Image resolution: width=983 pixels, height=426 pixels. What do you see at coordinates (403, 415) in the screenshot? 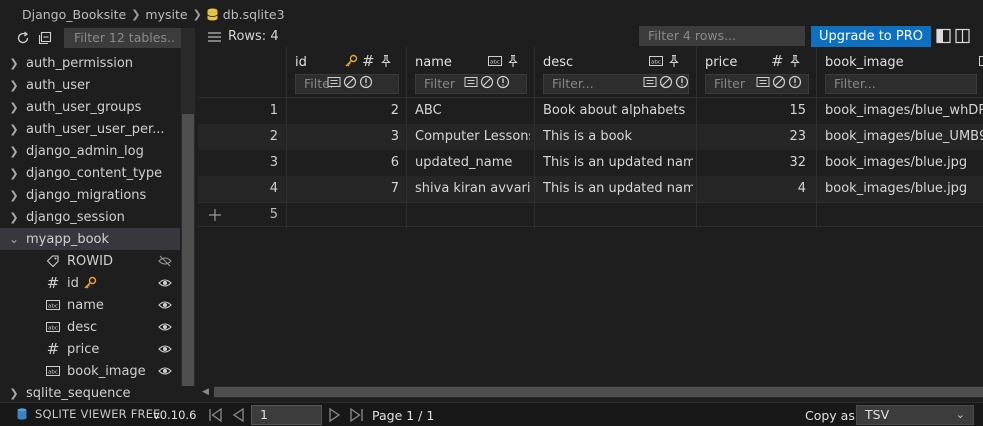
I see `page-label: Page 1 / 1` at bounding box center [403, 415].